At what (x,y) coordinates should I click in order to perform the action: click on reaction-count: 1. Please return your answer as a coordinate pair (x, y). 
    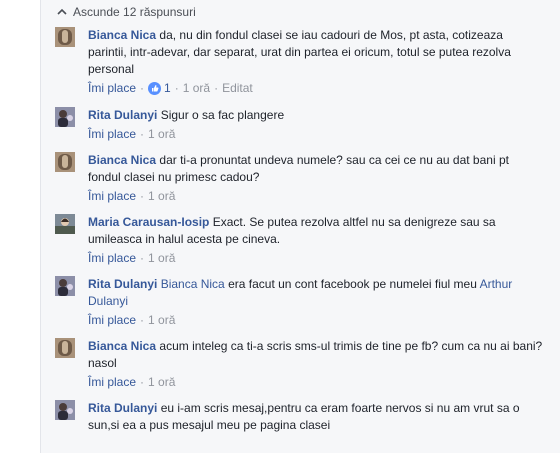
    Looking at the image, I should click on (159, 88).